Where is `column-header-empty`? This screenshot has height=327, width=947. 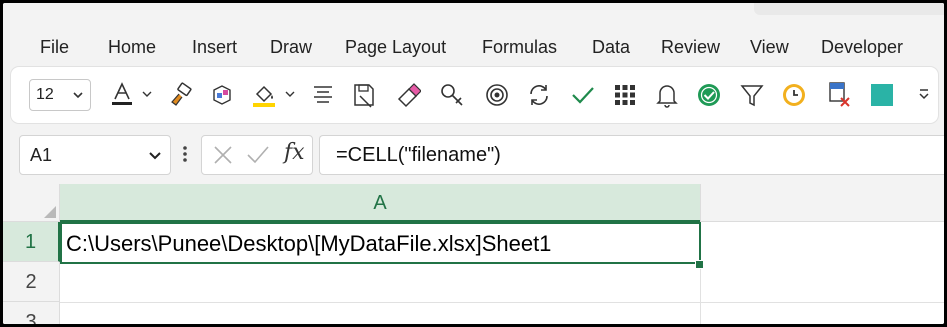
column-header-empty is located at coordinates (822, 203).